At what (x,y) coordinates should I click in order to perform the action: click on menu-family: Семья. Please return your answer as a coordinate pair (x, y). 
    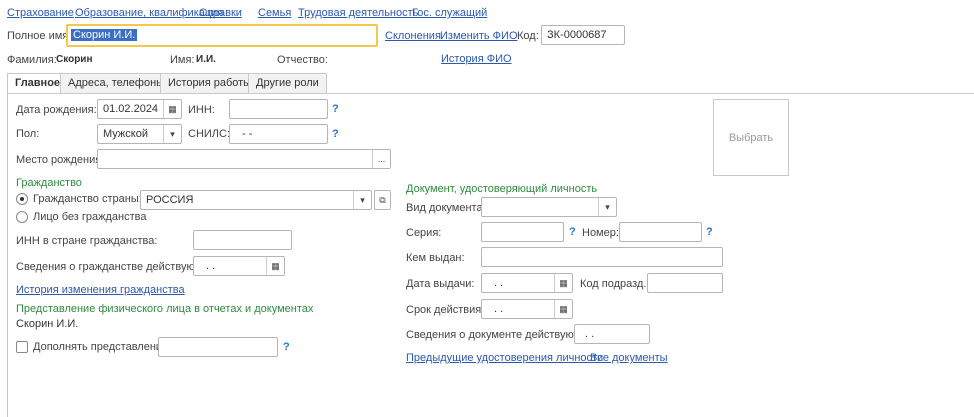
    Looking at the image, I should click on (274, 13).